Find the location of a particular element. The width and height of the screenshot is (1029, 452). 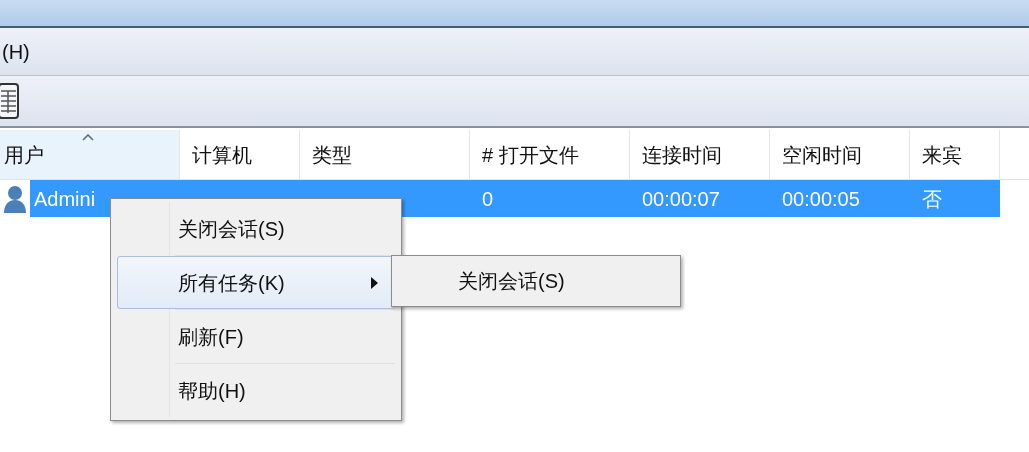

column-header: 类型 is located at coordinates (385, 154).